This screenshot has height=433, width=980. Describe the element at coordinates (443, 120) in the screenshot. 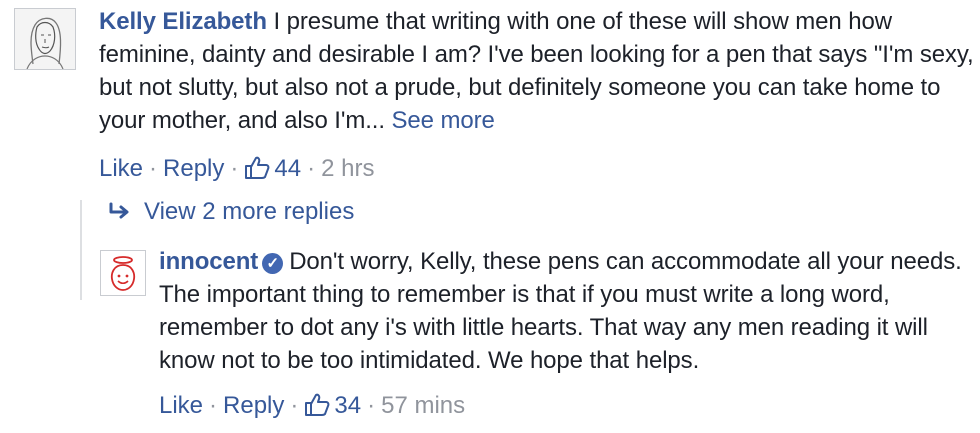

I see `see-more-link: See more` at that location.